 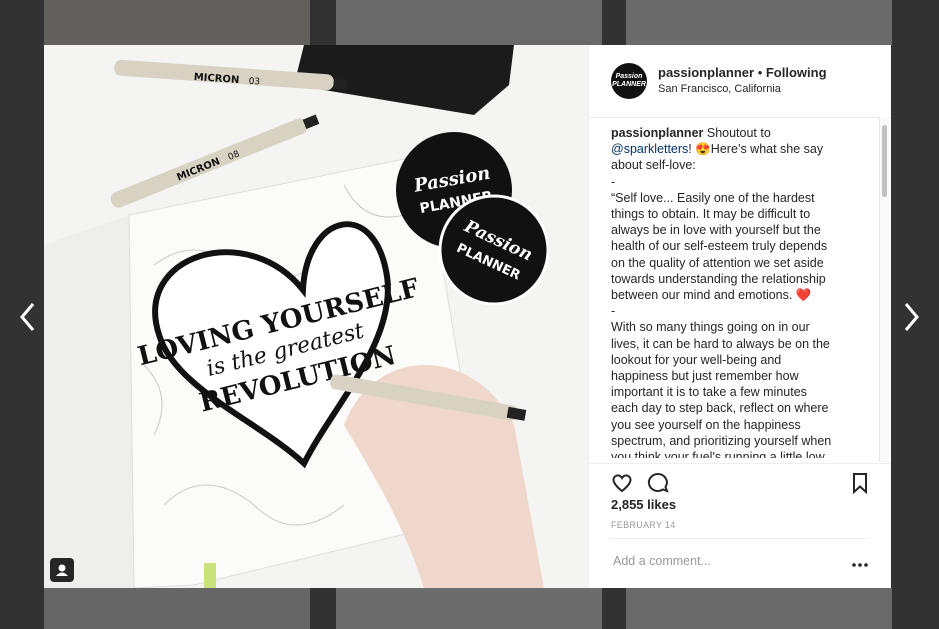 I want to click on caption-line: you see yourself on the happiness, so click(x=737, y=425).